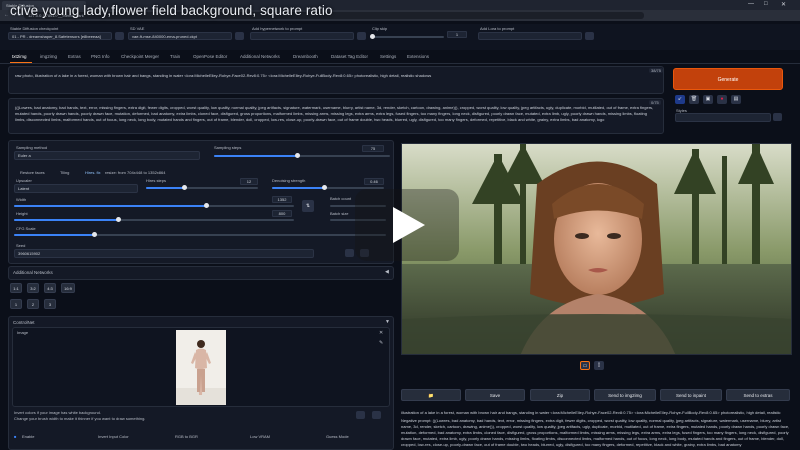 This screenshot has height=450, width=800. Describe the element at coordinates (736, 99) in the screenshot. I see `save-style-icon: ▤` at that location.